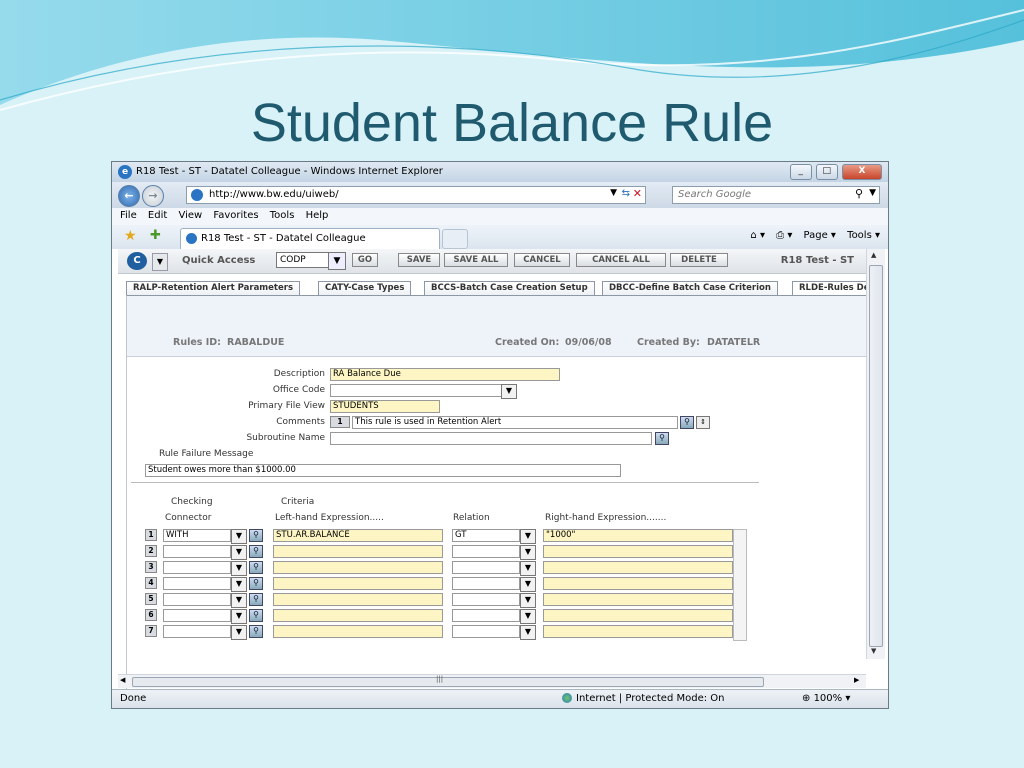 The width and height of the screenshot is (1024, 768). I want to click on menu-file: File, so click(128, 215).